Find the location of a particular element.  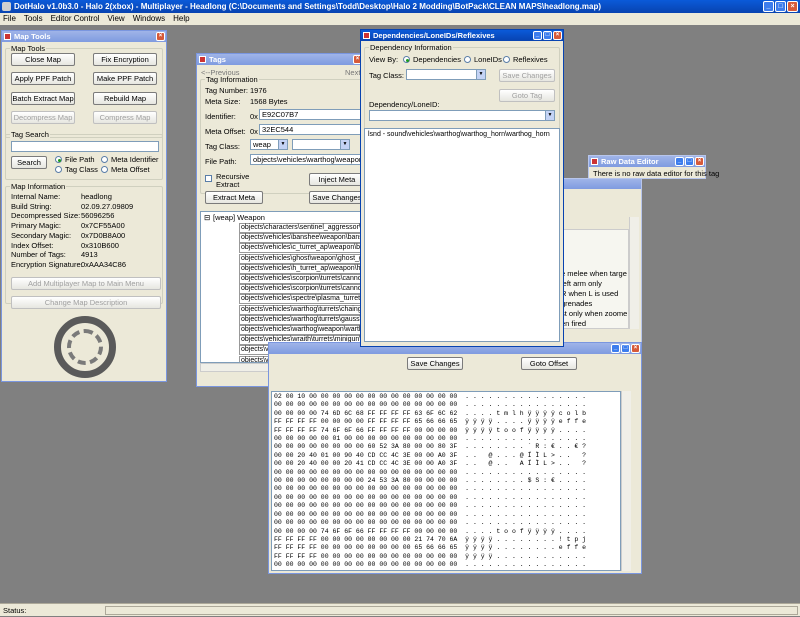

tag-search-input is located at coordinates (85, 146).